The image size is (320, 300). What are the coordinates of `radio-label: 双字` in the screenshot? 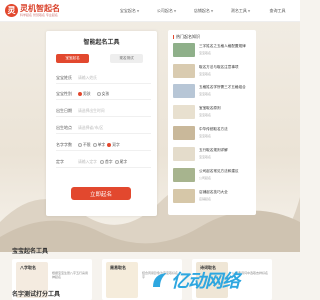 It's located at (116, 144).